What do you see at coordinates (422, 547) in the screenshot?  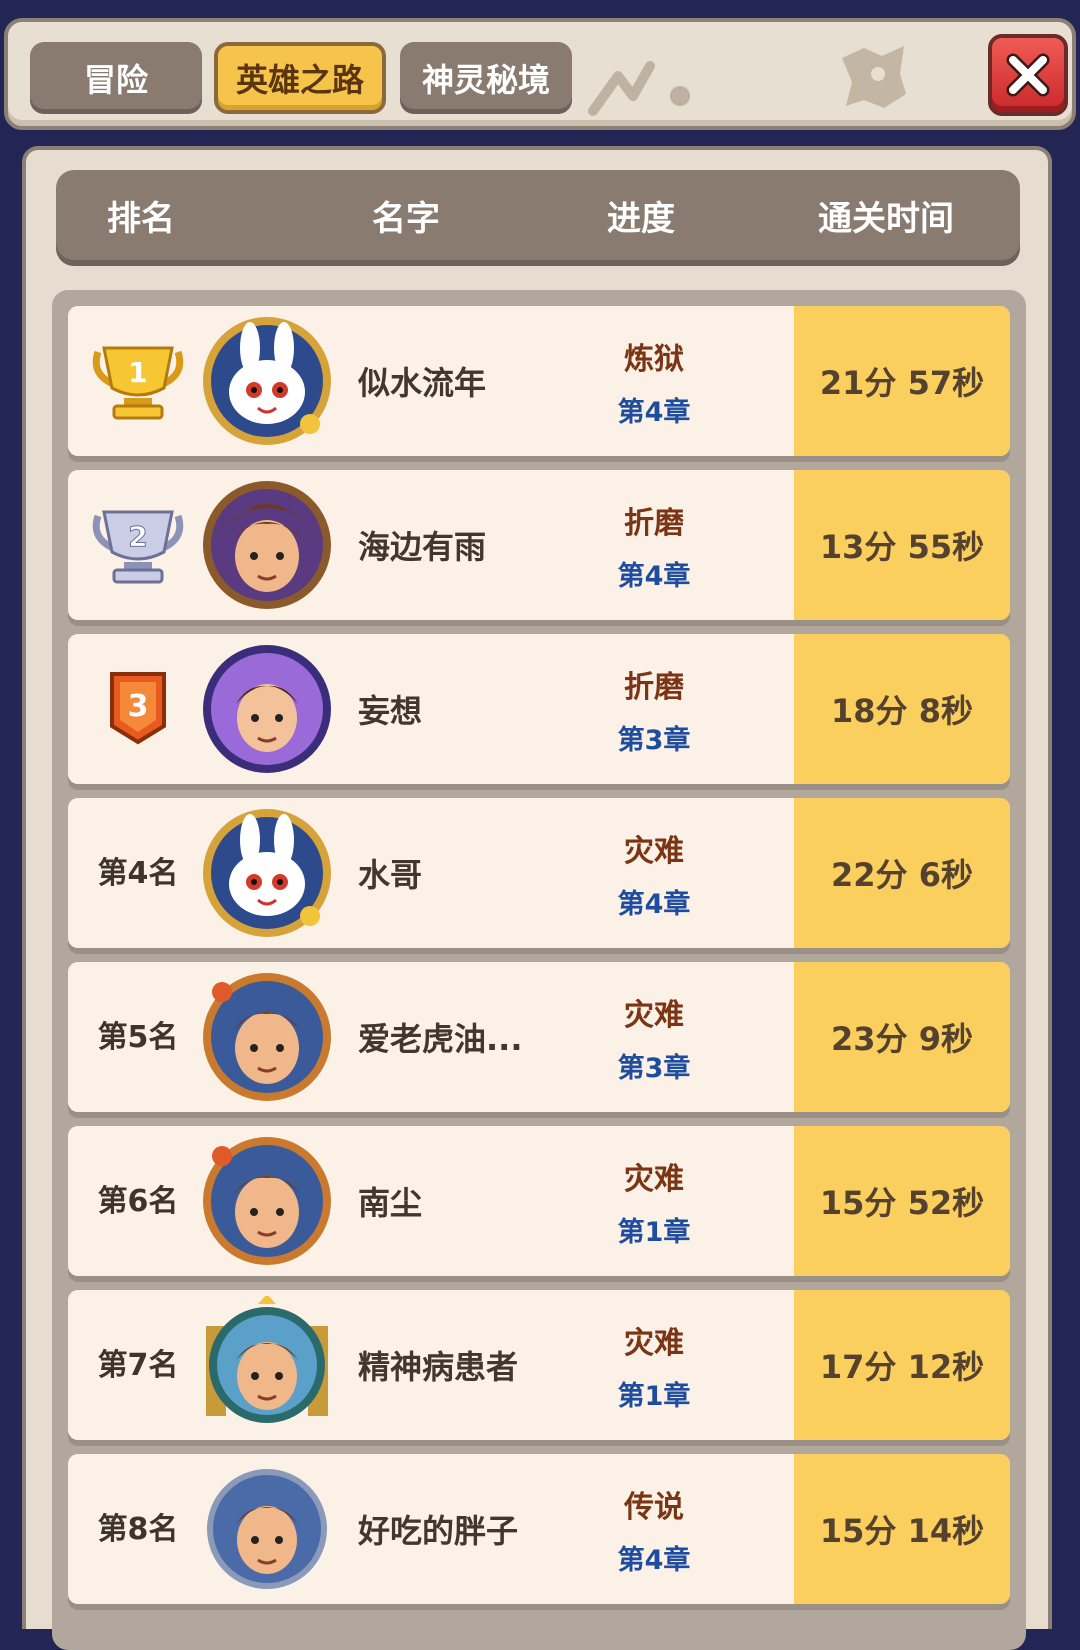 I see `player-name: 海边有雨` at bounding box center [422, 547].